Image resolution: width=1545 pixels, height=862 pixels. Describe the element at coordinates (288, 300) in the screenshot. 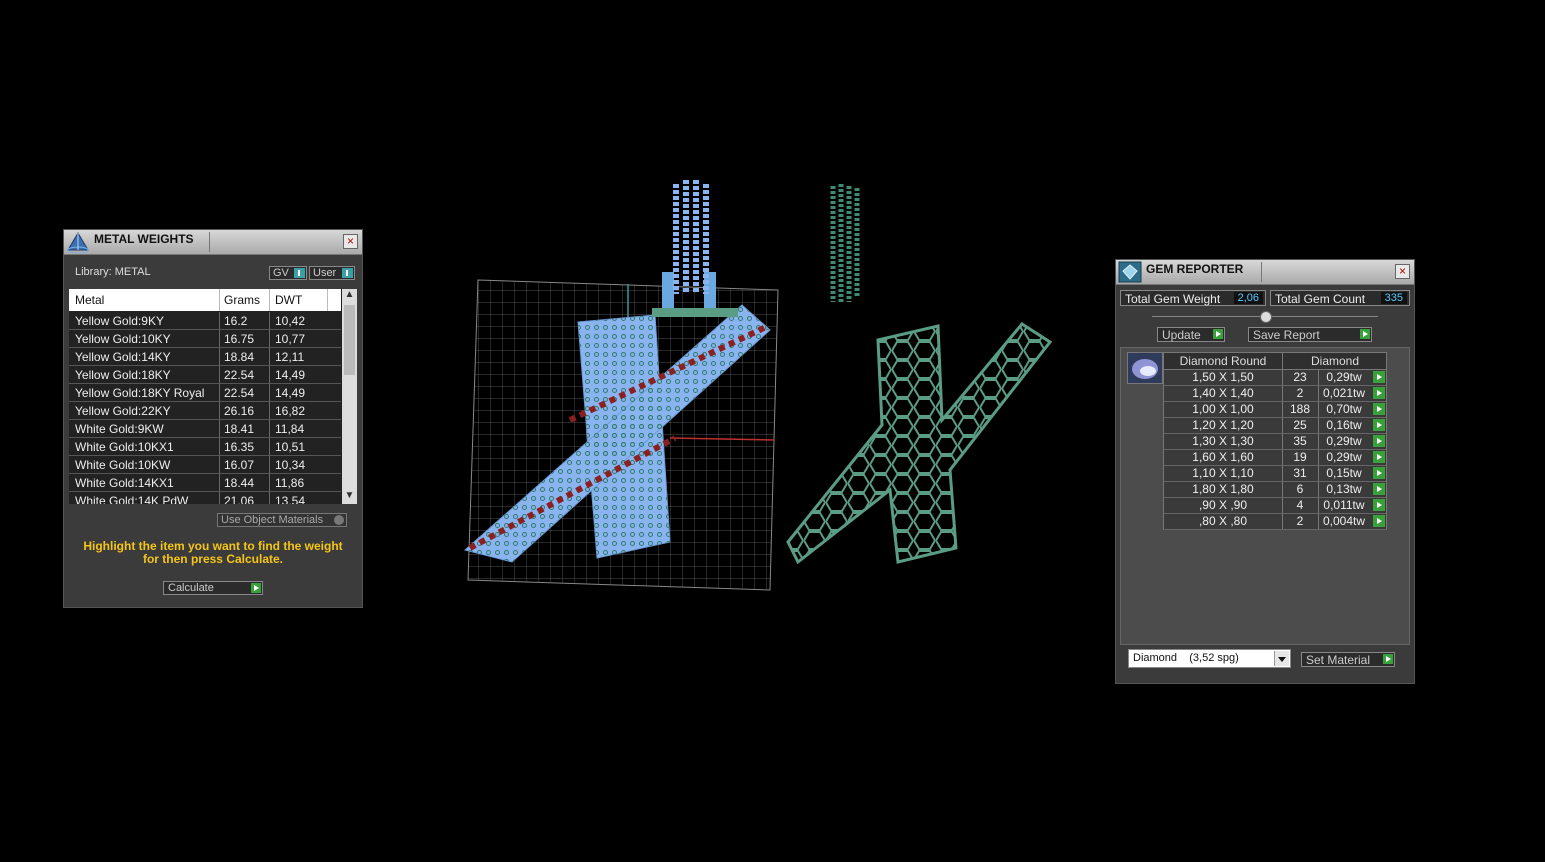

I see `col-dwt: DWT` at that location.